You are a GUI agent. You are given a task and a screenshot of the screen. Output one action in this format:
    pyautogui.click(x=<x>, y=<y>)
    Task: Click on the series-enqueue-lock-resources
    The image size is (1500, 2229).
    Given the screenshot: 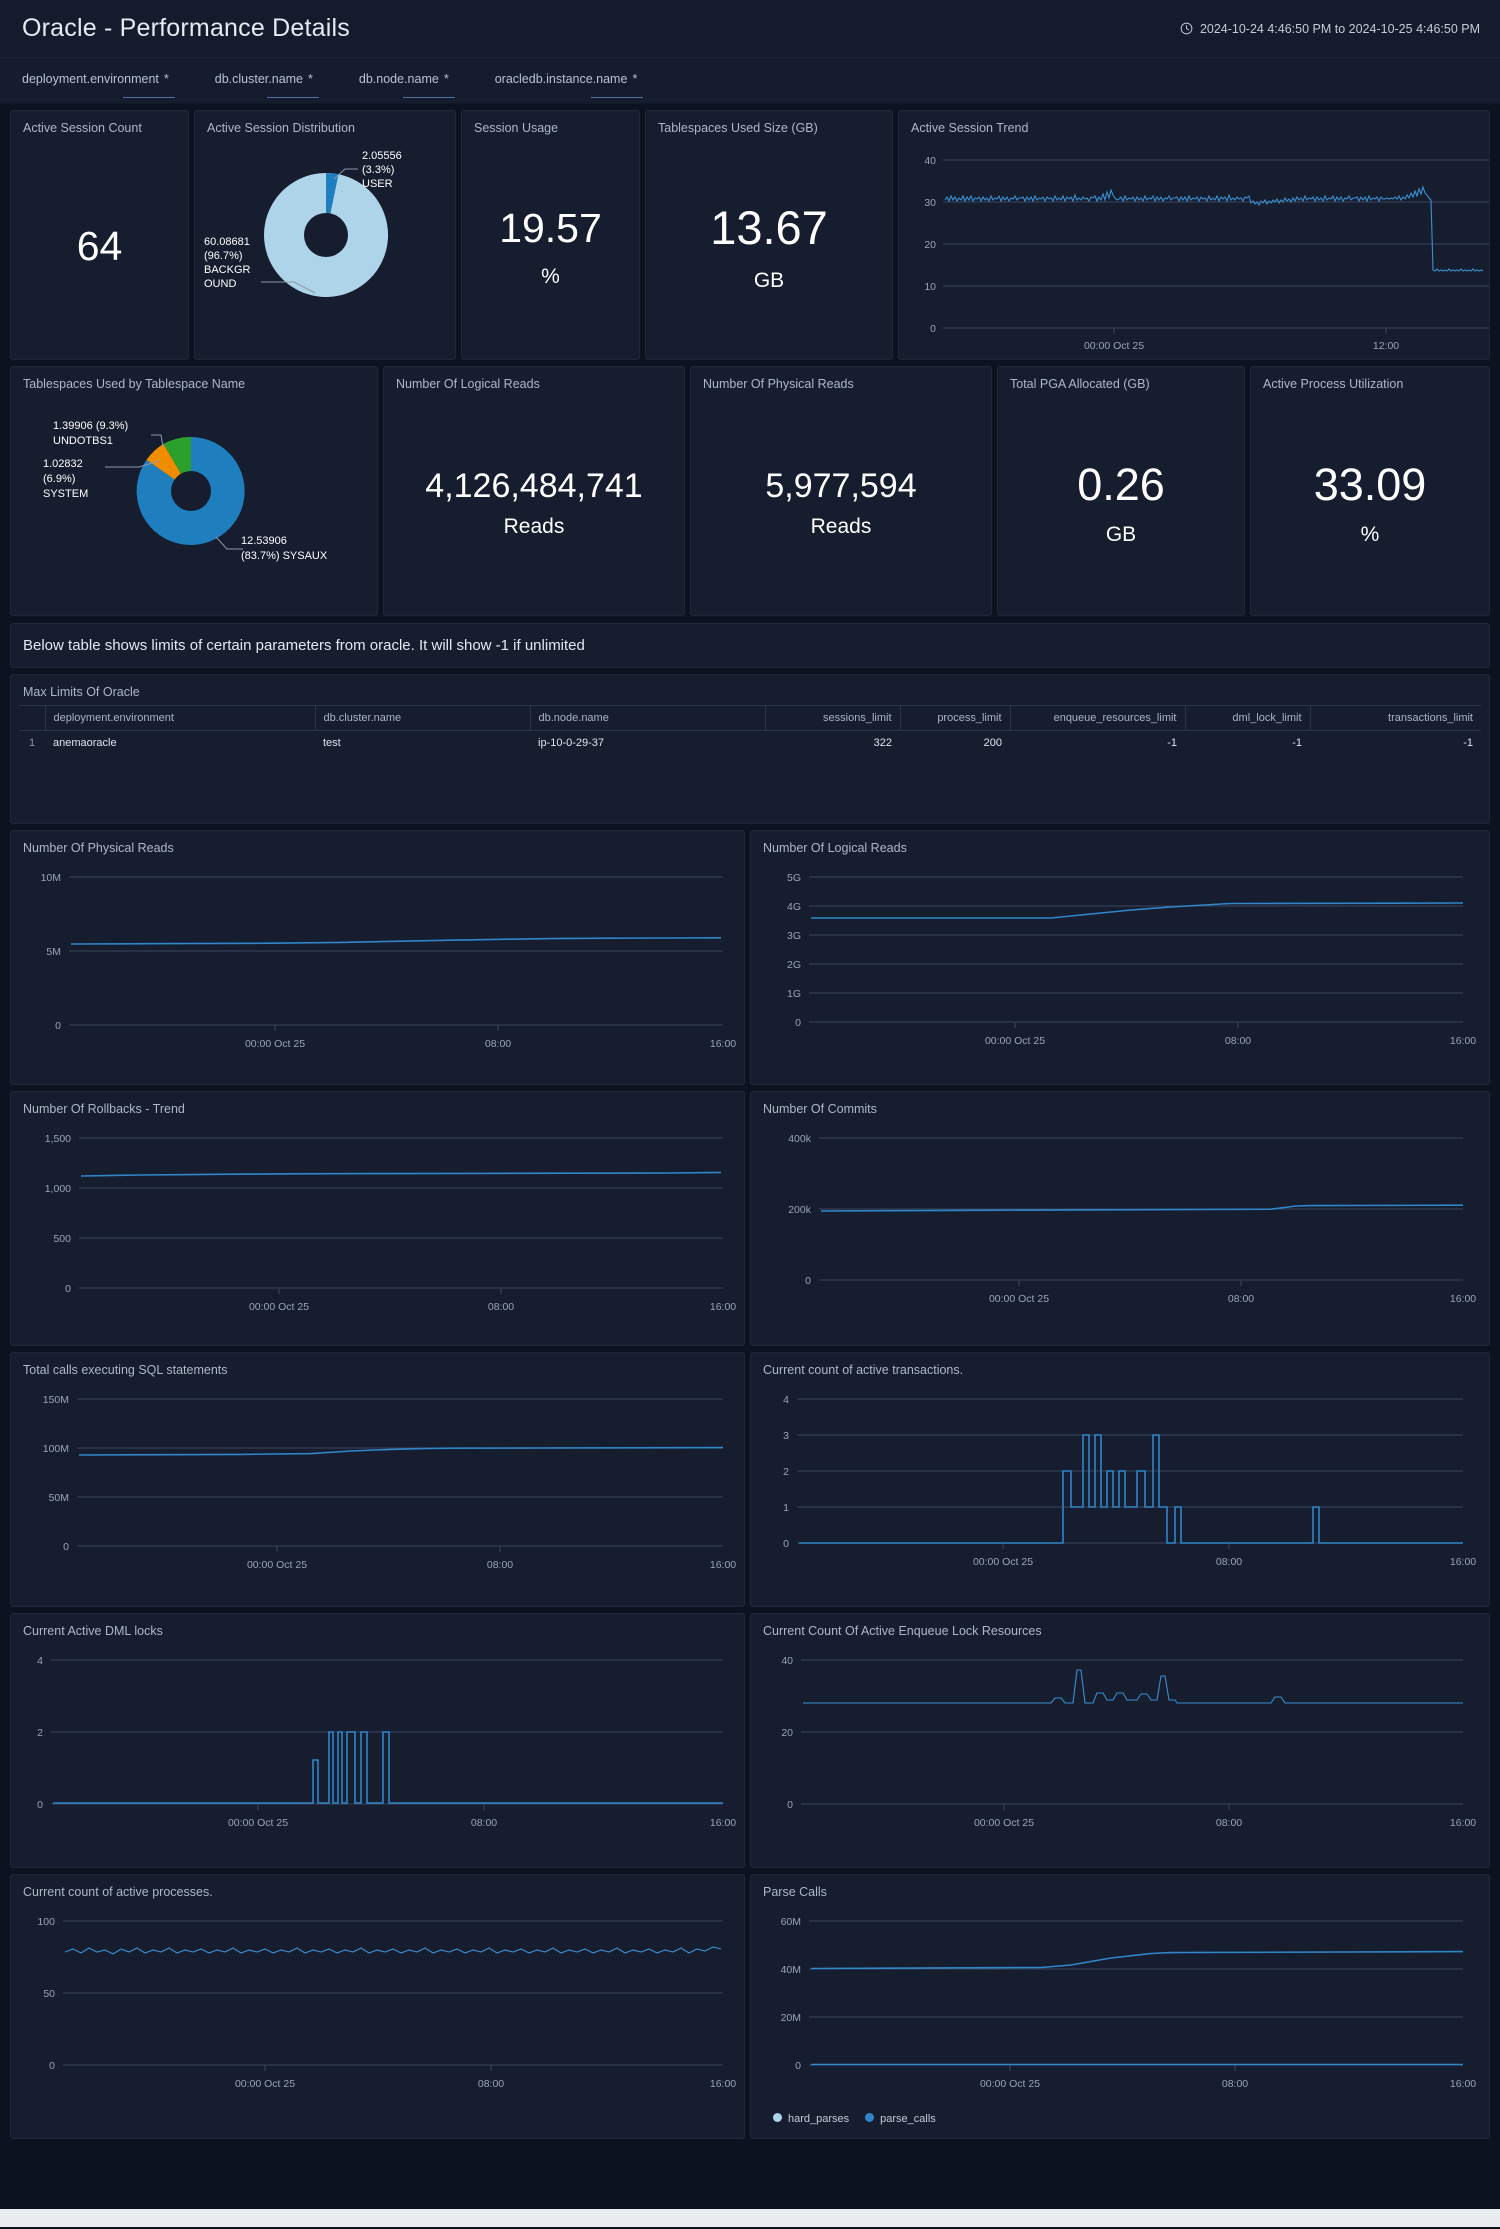 What is the action you would take?
    pyautogui.click(x=1133, y=1686)
    